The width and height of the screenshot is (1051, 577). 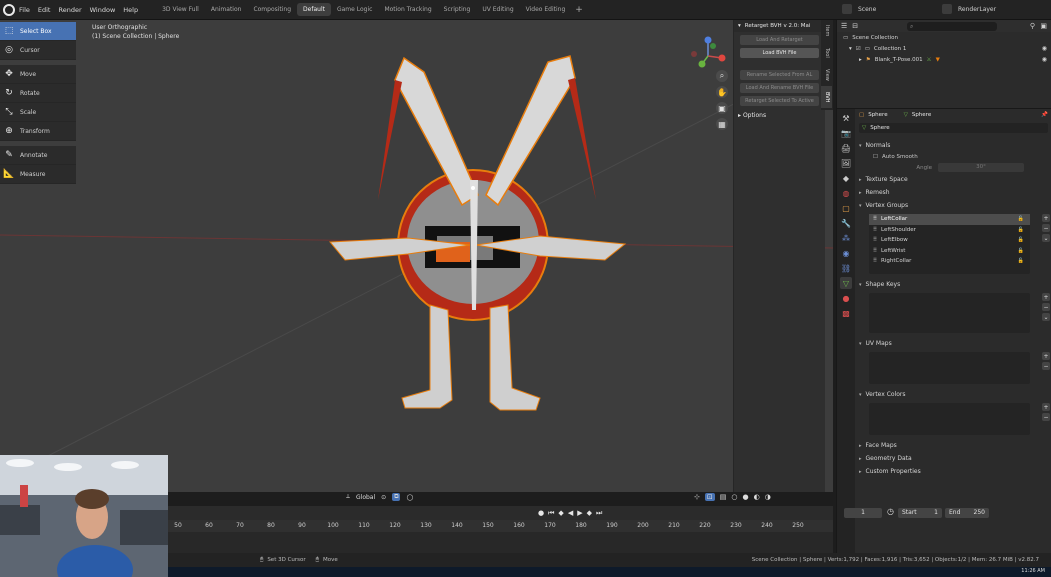 I want to click on constraints-tab-icon: ⛓, so click(x=846, y=268).